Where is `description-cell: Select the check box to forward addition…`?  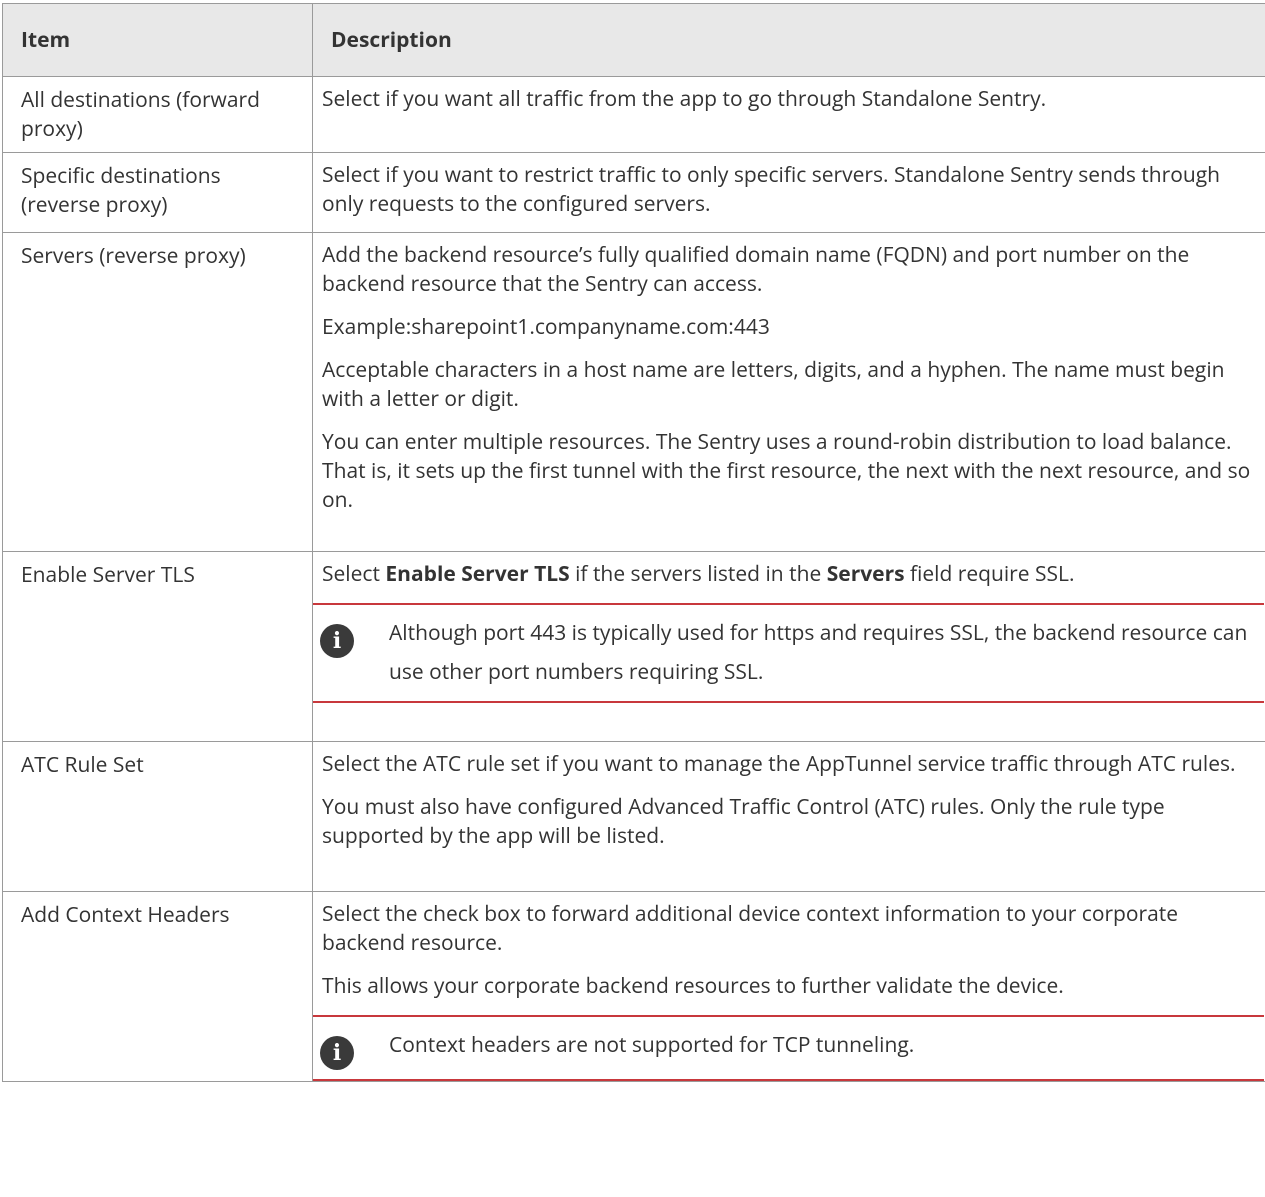
description-cell: Select the check box to forward addition… is located at coordinates (788, 986).